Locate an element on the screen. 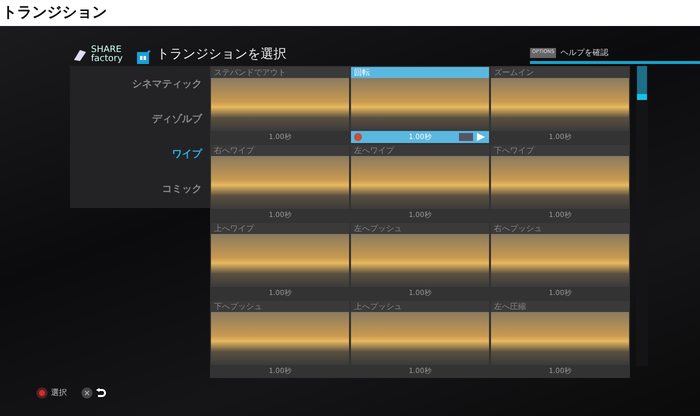 Image resolution: width=700 pixels, height=416 pixels. transition-name: 左へプッシュ is located at coordinates (420, 228).